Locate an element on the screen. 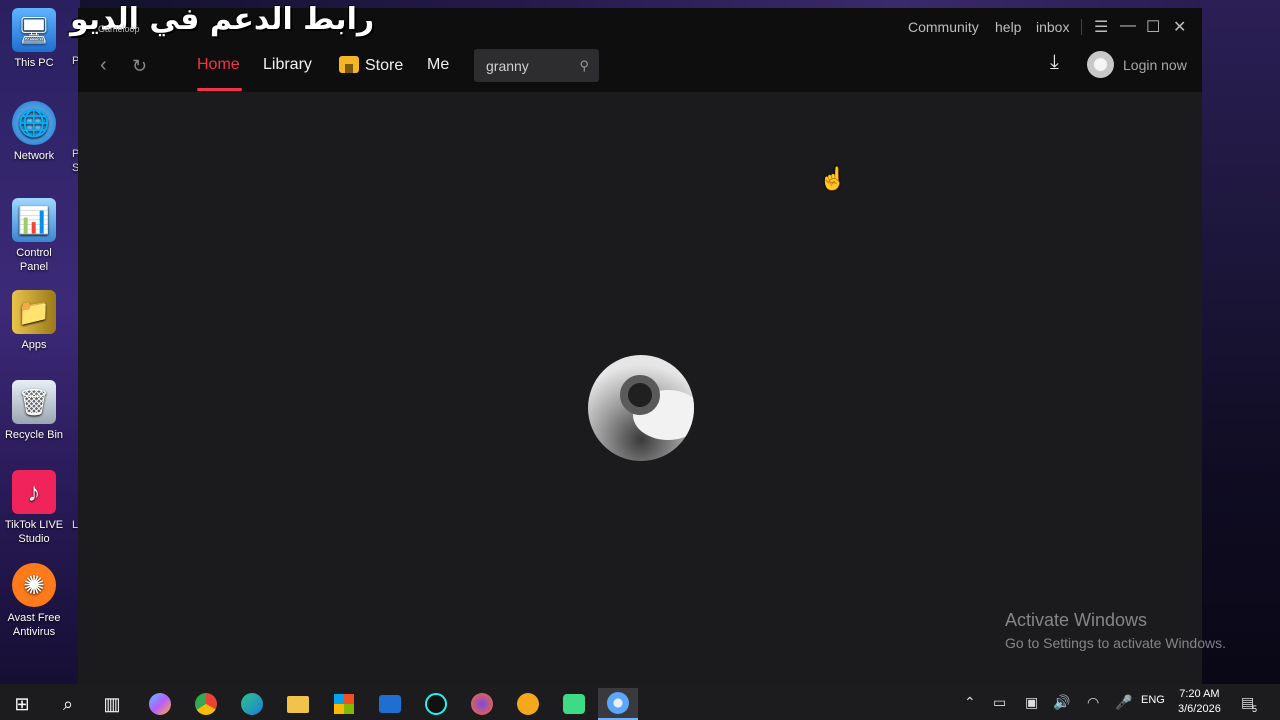  language-indicator: ENG is located at coordinates (1153, 700).